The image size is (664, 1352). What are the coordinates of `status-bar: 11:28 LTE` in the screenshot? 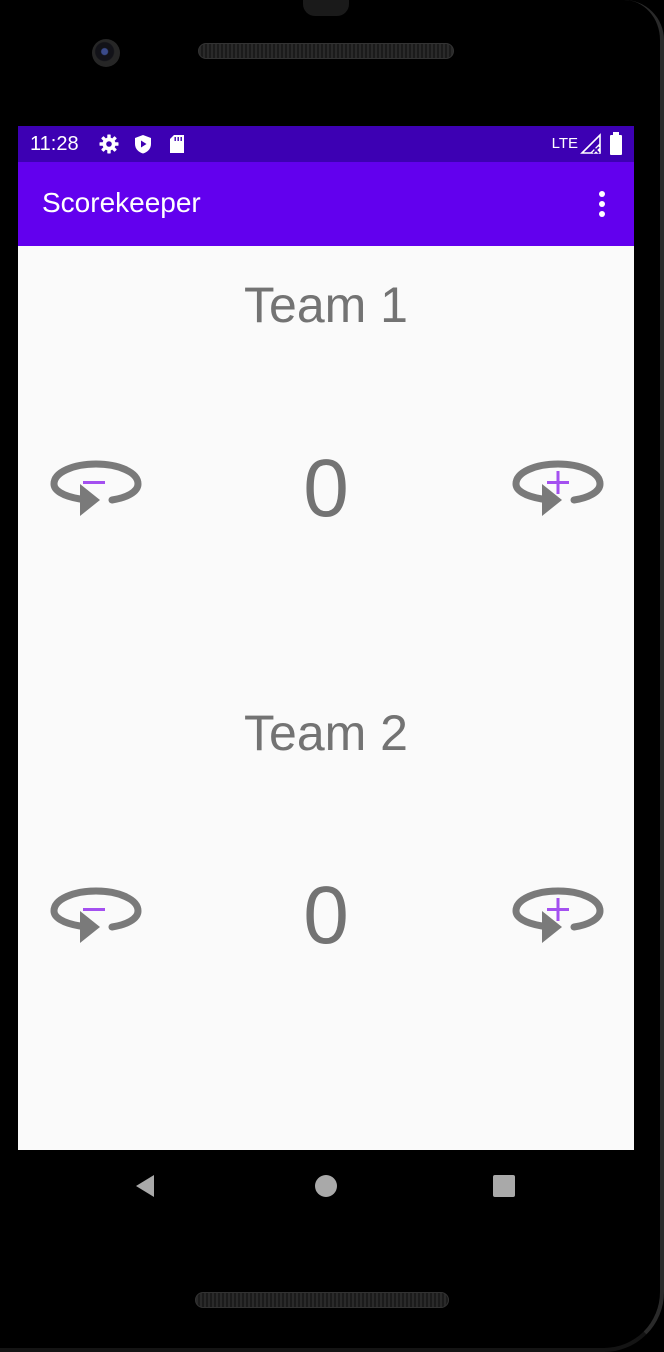 It's located at (326, 144).